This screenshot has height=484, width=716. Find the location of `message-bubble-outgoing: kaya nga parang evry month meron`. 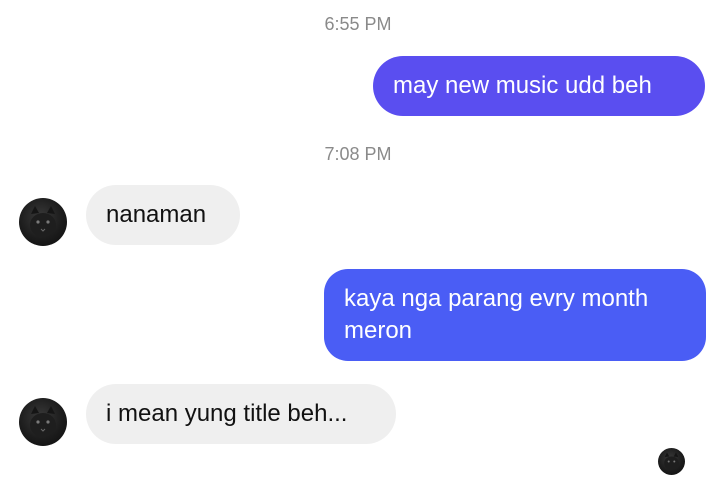

message-bubble-outgoing: kaya nga parang evry month meron is located at coordinates (515, 315).